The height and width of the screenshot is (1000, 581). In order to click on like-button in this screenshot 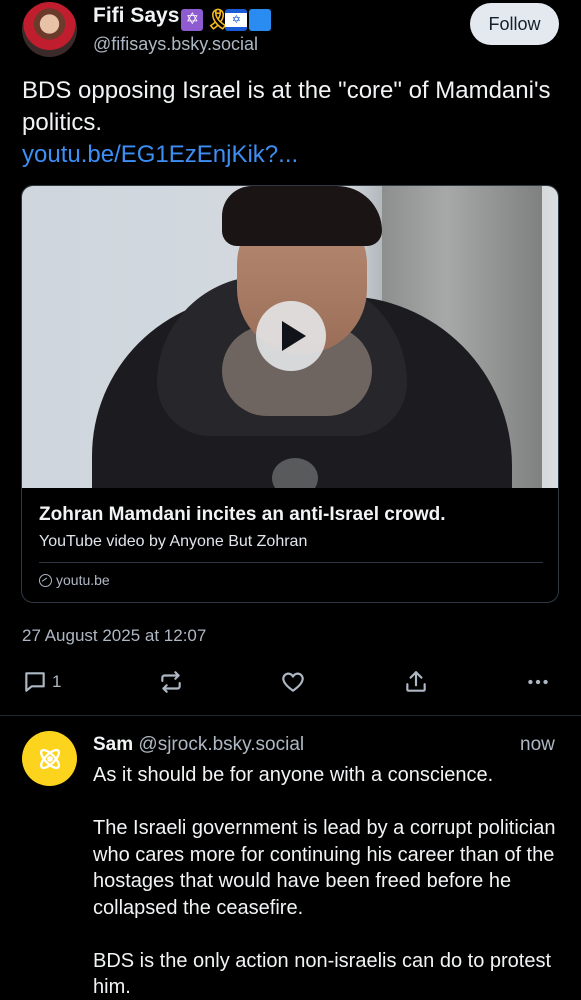, I will do `click(293, 682)`.